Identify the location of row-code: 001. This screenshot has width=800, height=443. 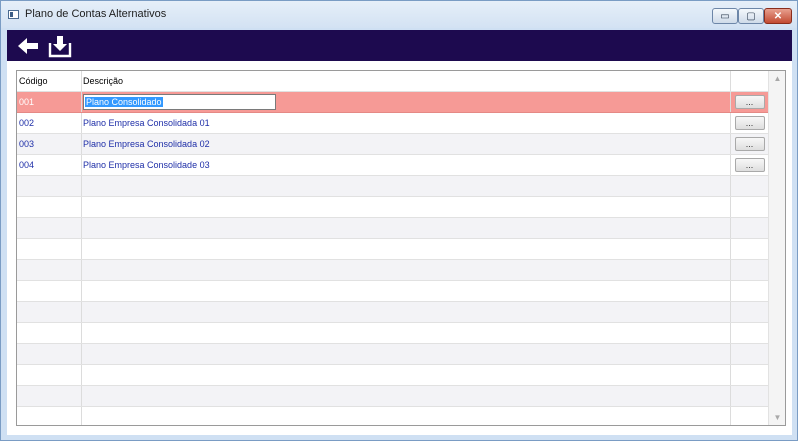
(49, 102).